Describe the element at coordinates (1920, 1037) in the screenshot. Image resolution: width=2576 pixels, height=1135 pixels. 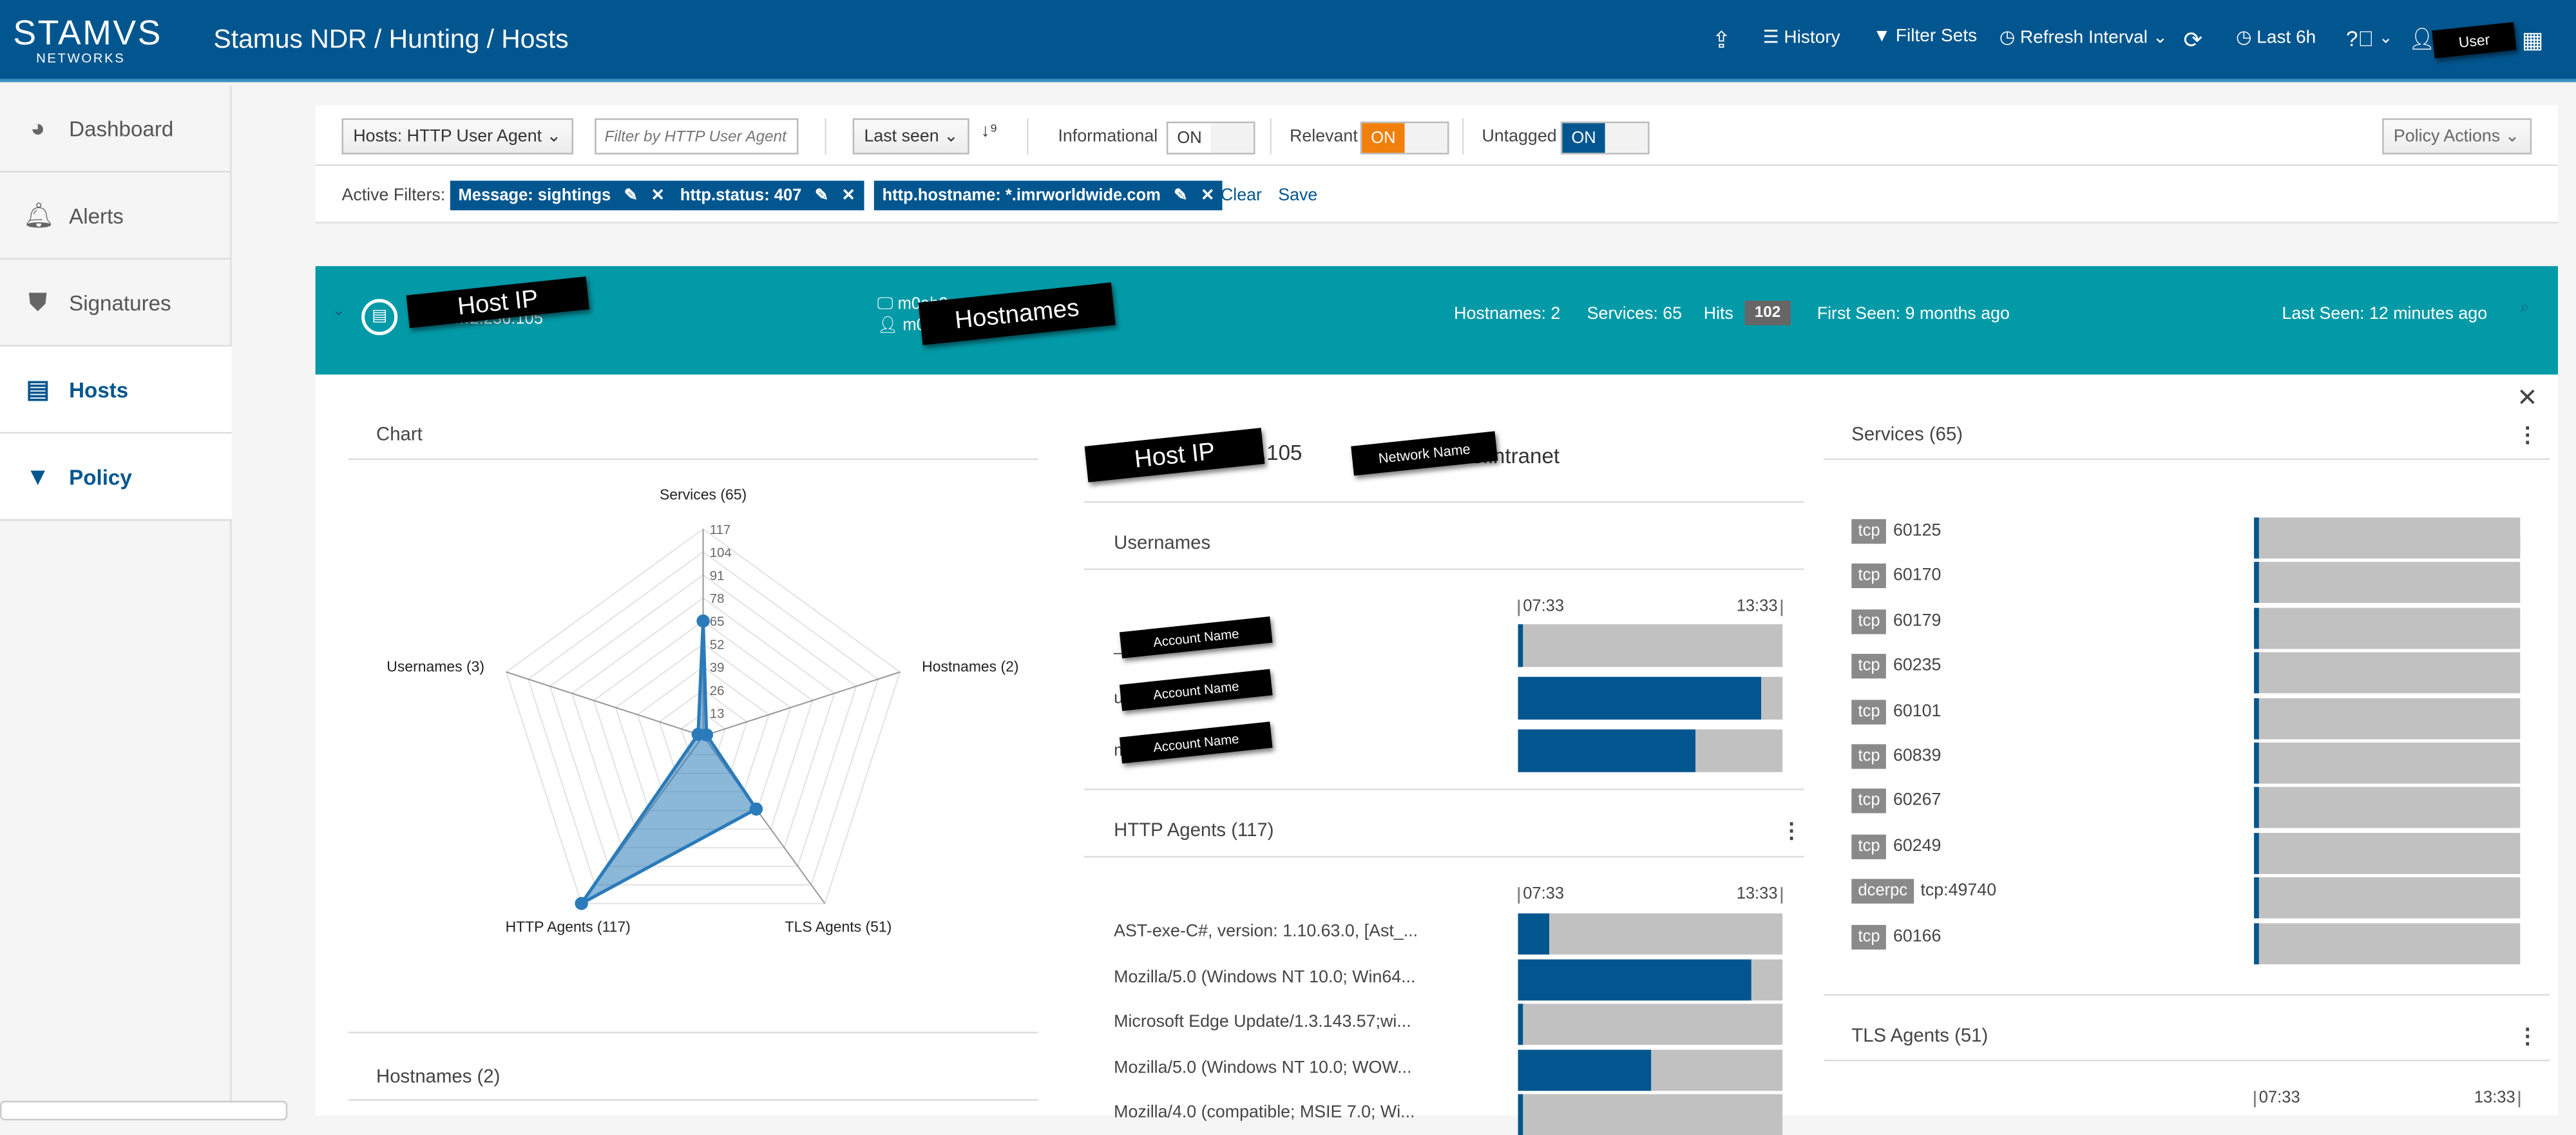
I see `tls-agents-panel-title: TLS Agents (51)` at that location.